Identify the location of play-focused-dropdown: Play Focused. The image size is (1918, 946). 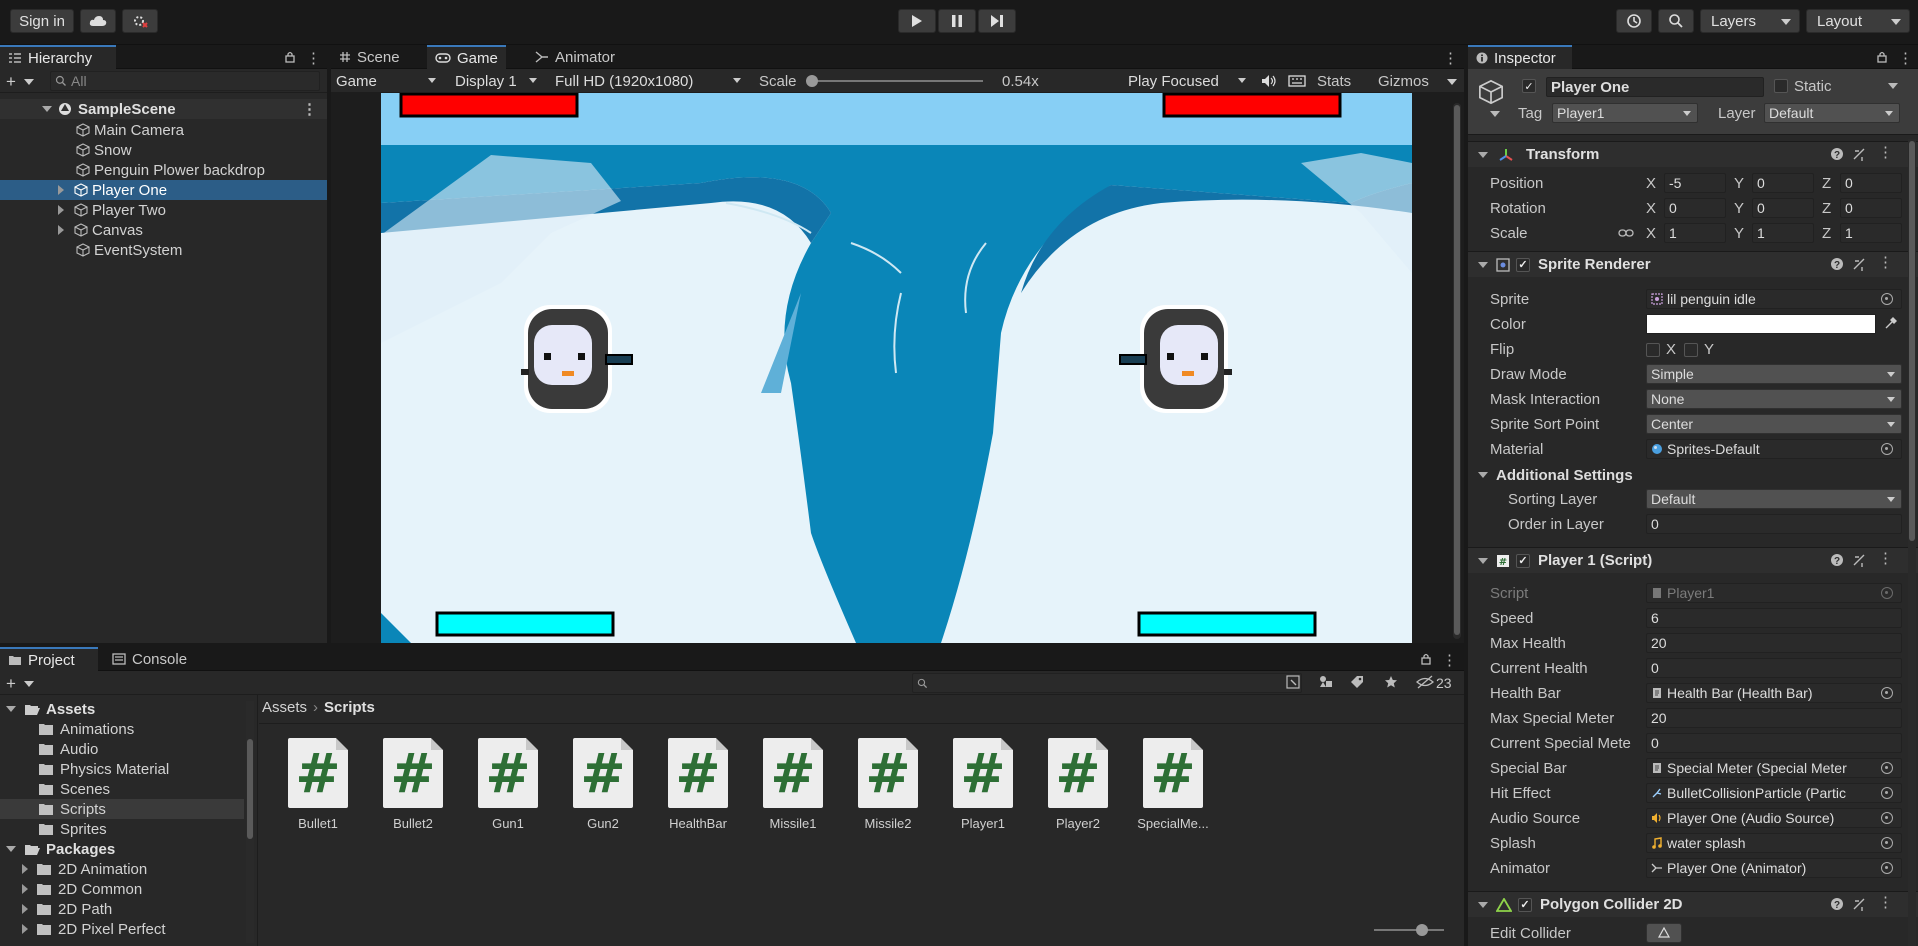
(1186, 81).